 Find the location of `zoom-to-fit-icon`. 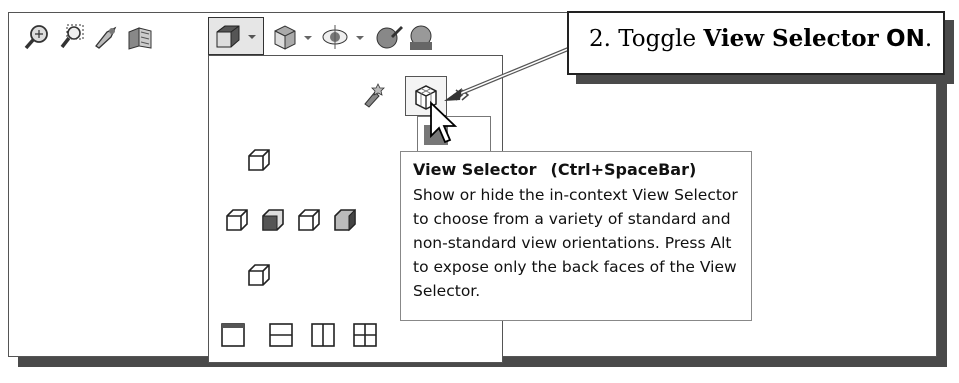

zoom-to-fit-icon is located at coordinates (37, 37).